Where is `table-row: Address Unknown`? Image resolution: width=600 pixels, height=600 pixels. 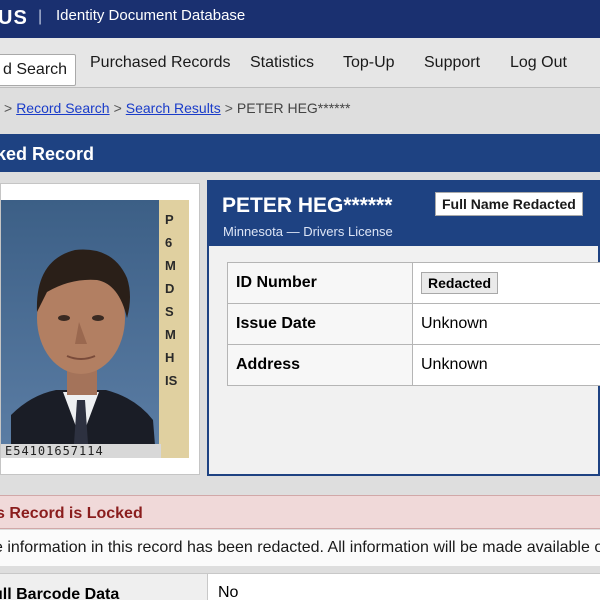
table-row: Address Unknown is located at coordinates (413, 365).